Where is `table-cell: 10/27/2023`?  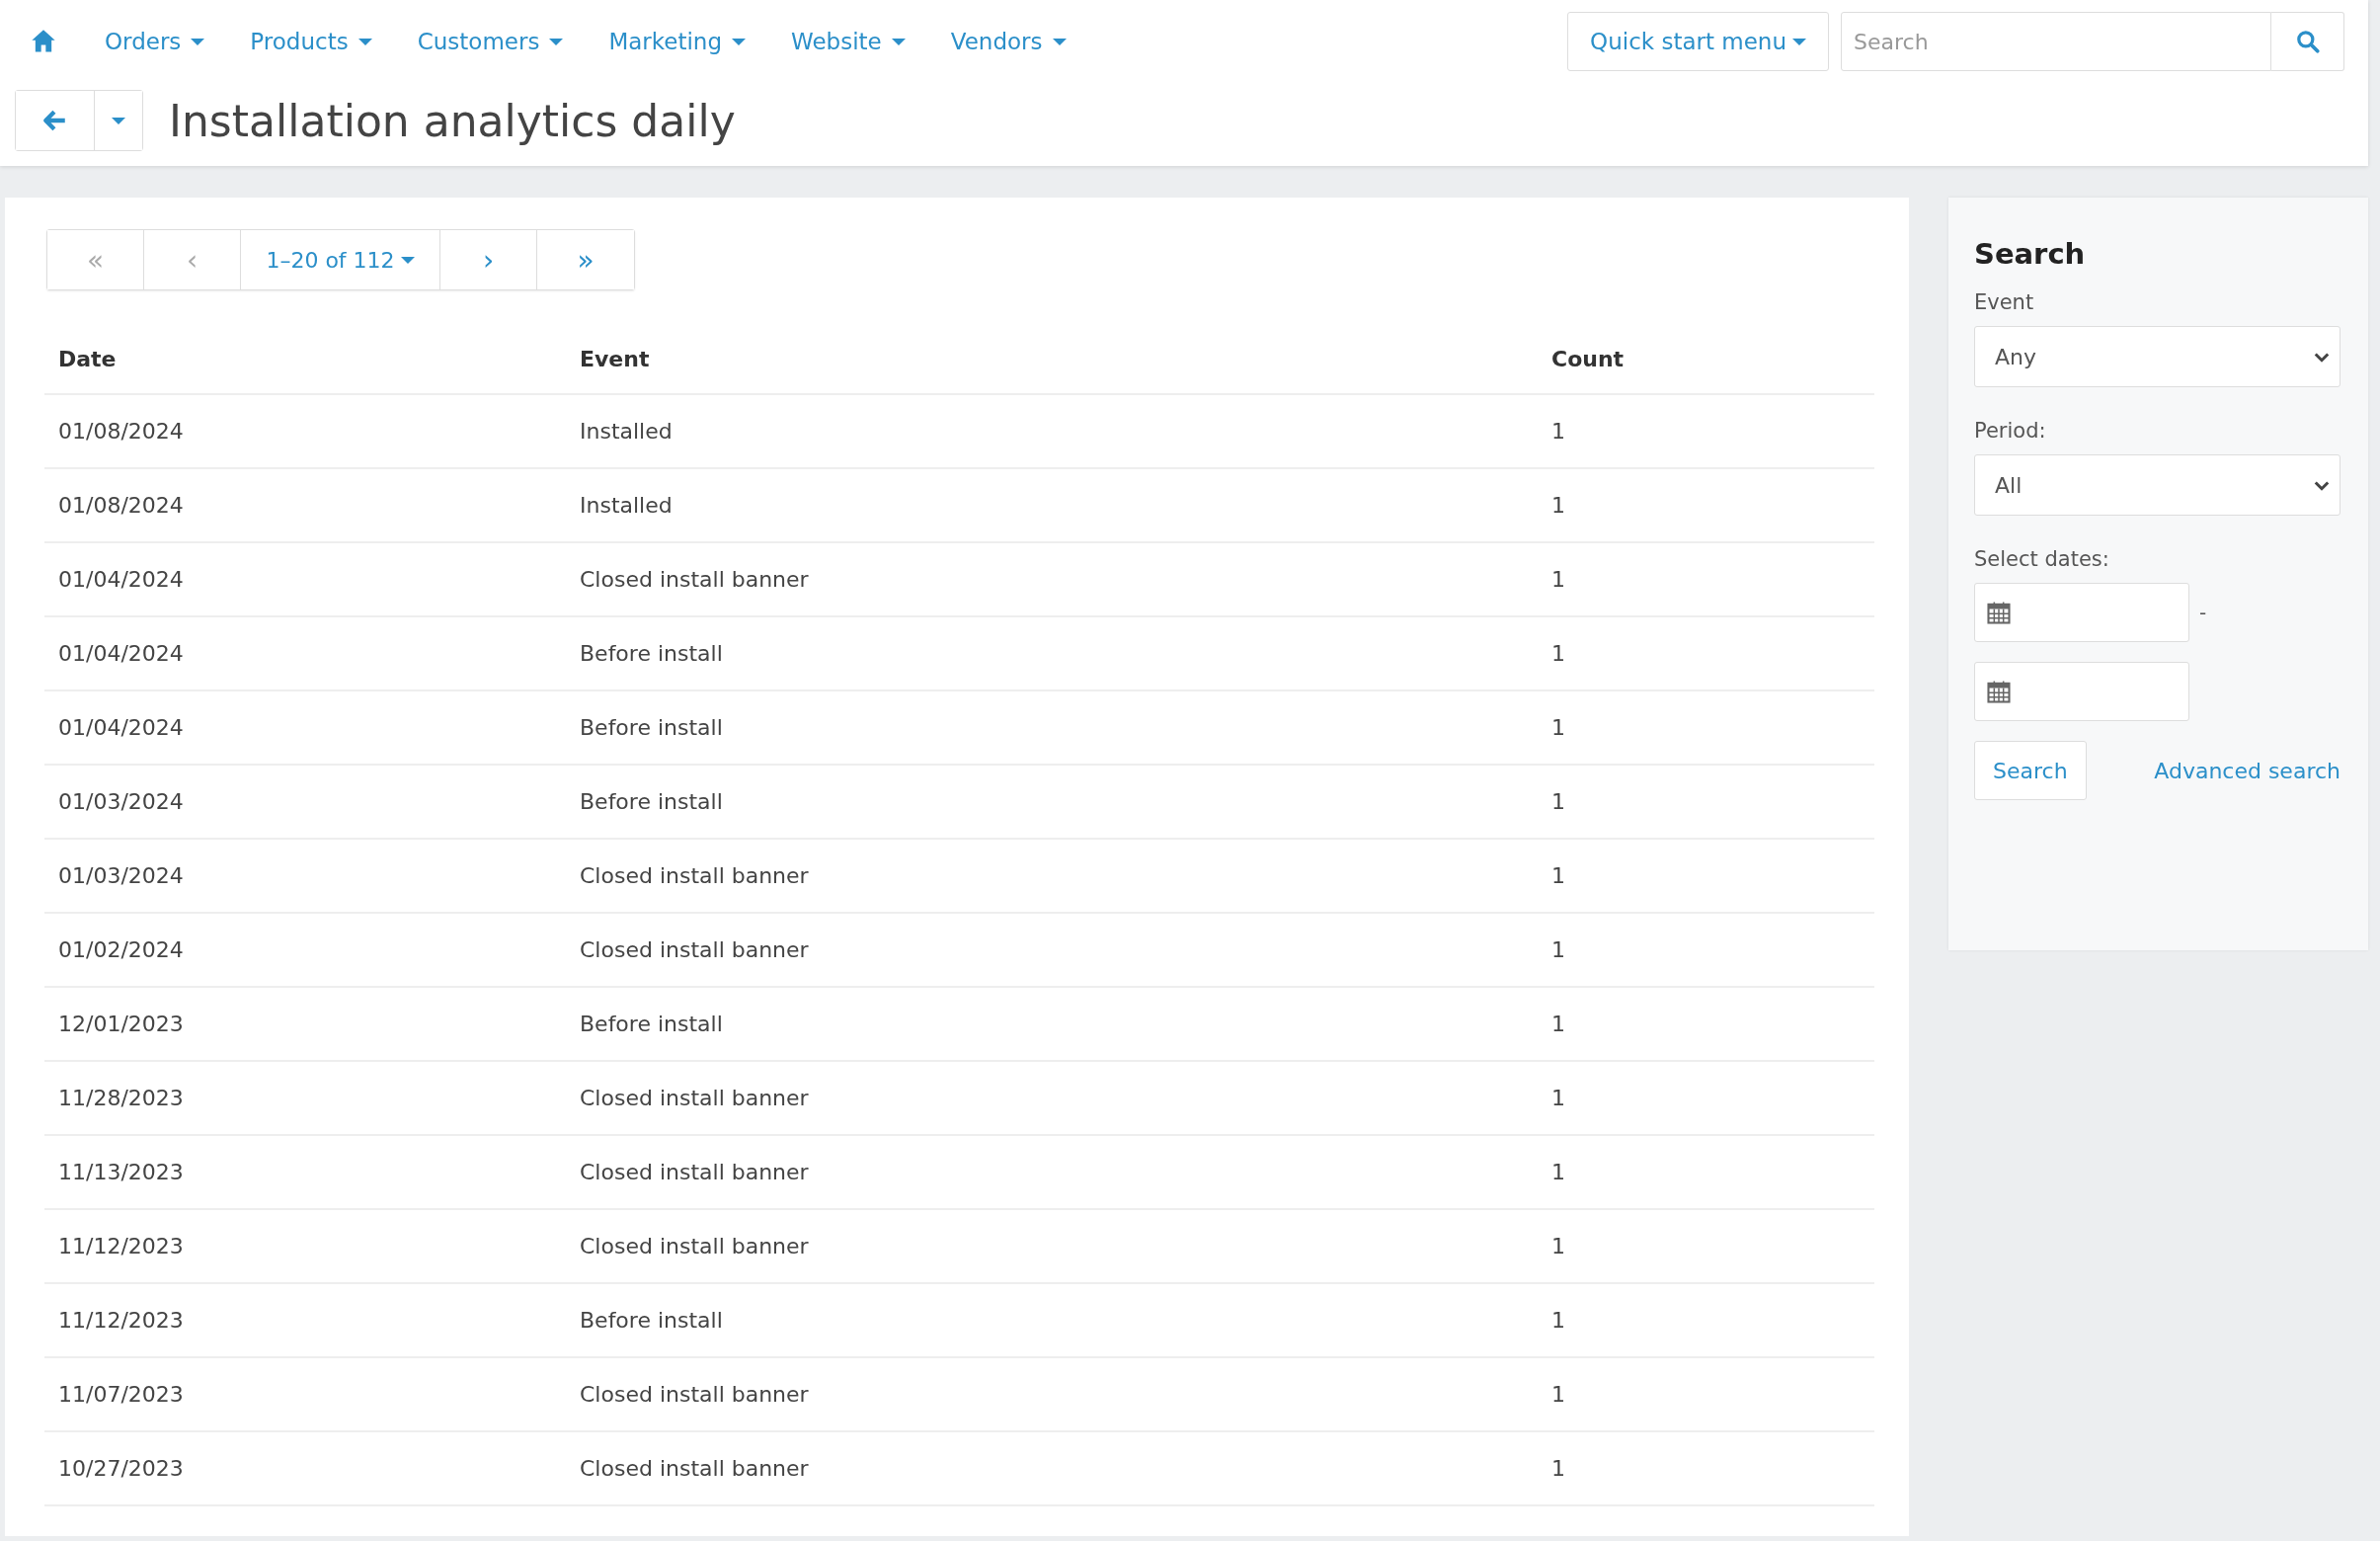
table-cell: 10/27/2023 is located at coordinates (305, 1468).